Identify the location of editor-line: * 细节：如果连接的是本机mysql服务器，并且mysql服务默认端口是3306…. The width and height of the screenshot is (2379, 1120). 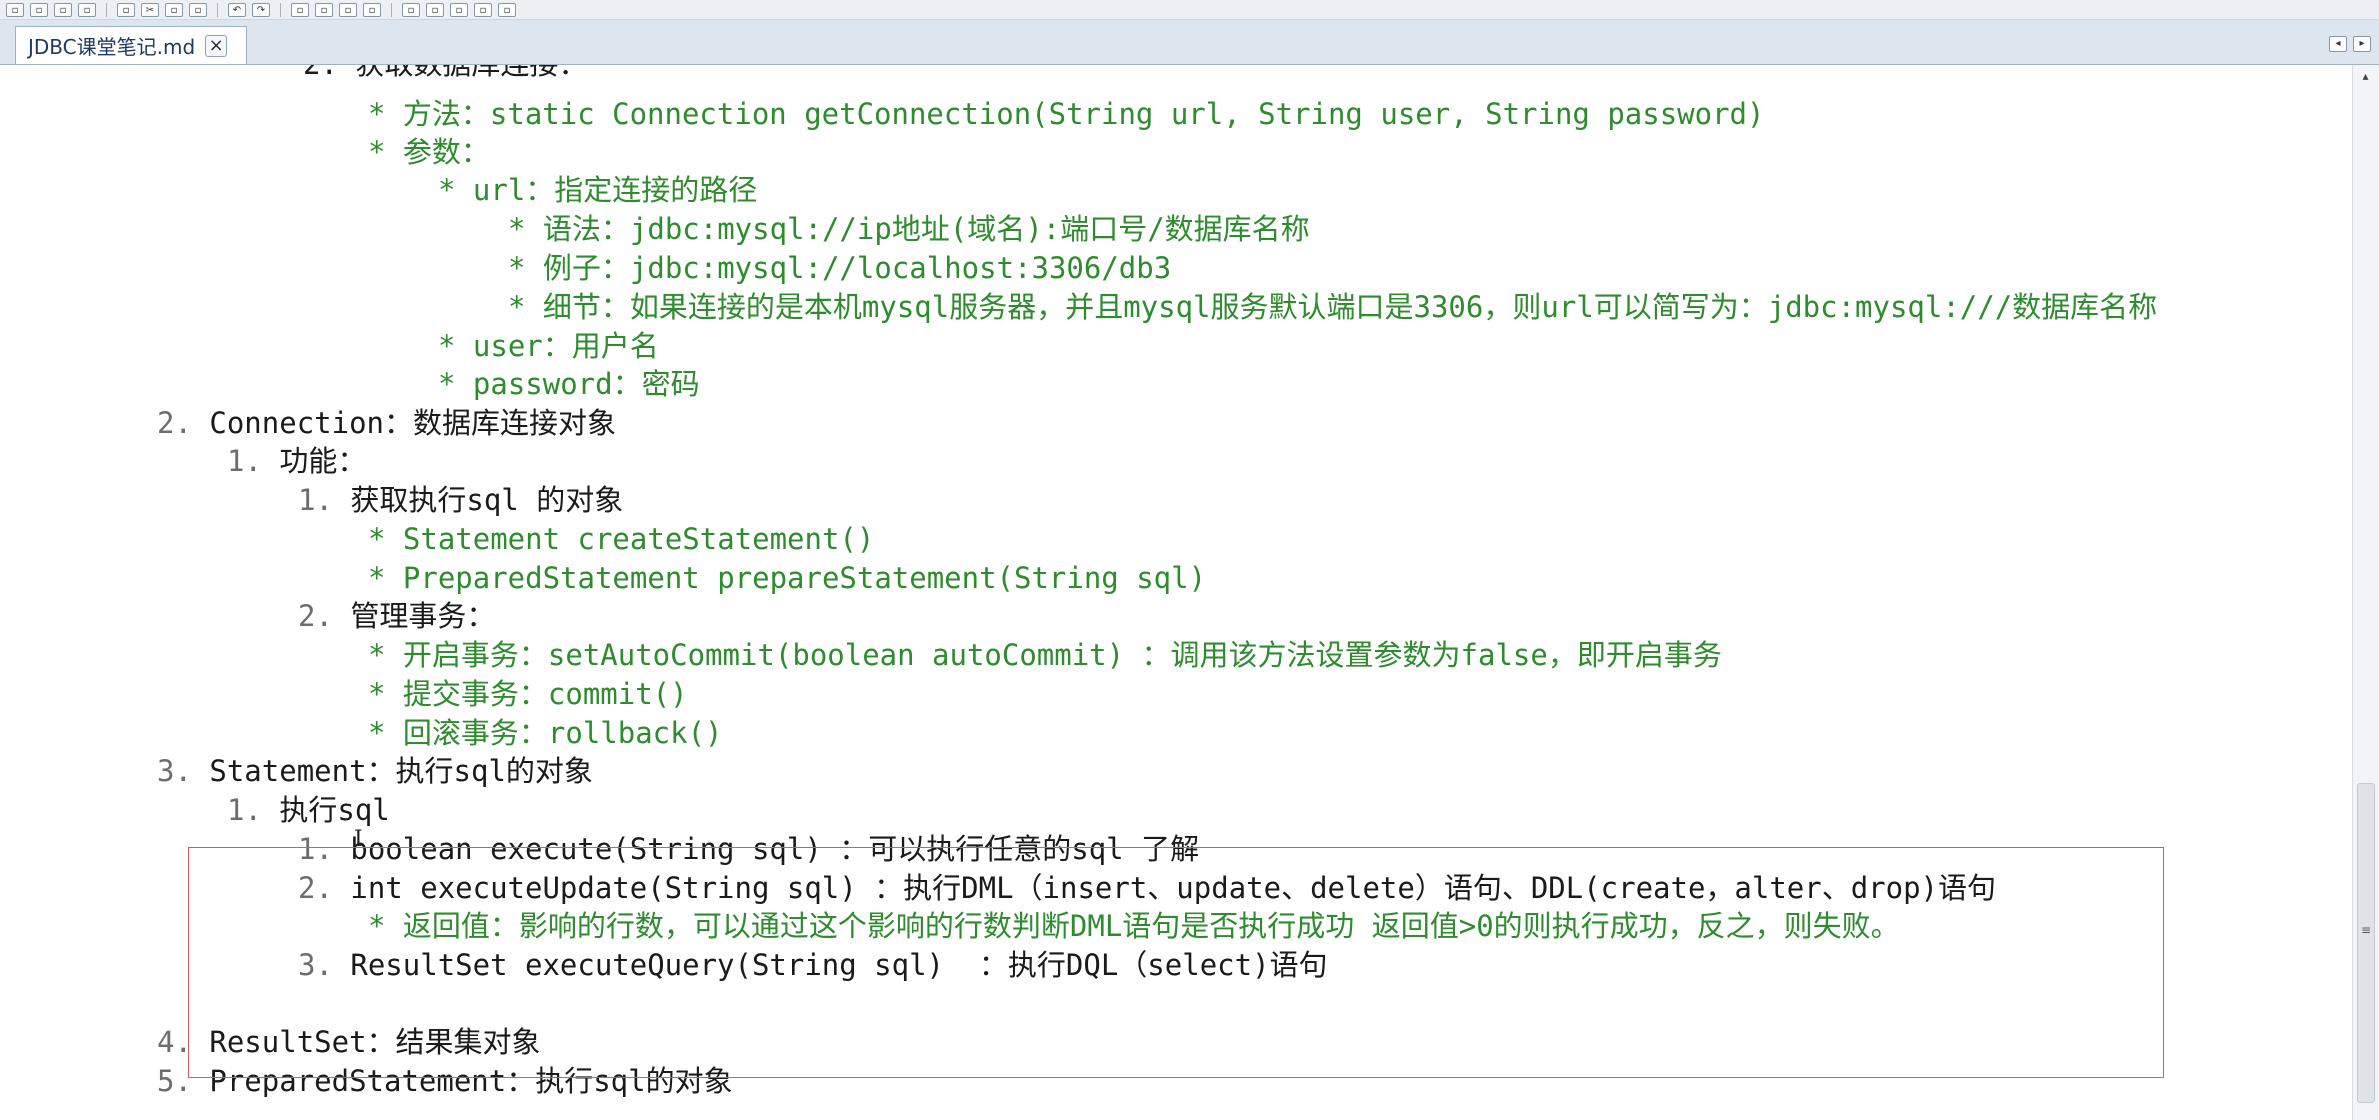
(1333, 307).